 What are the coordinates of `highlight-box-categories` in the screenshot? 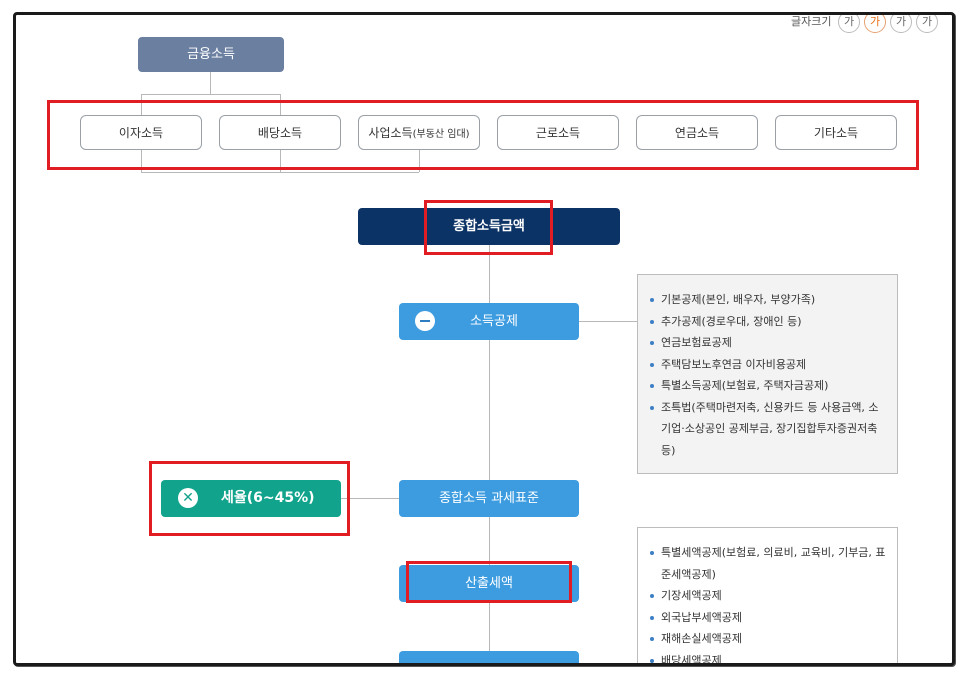 It's located at (483, 135).